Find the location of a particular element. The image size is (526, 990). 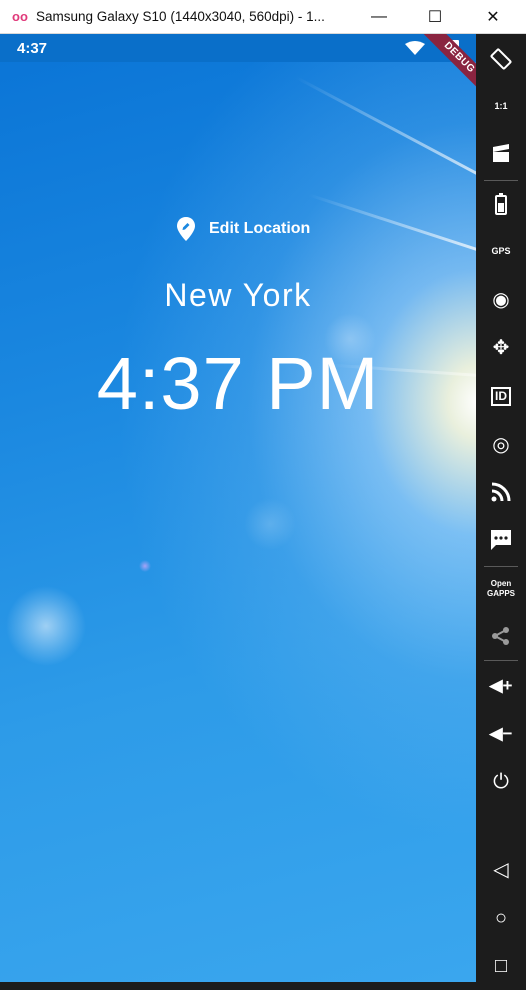

home-button: ○ is located at coordinates (501, 918).